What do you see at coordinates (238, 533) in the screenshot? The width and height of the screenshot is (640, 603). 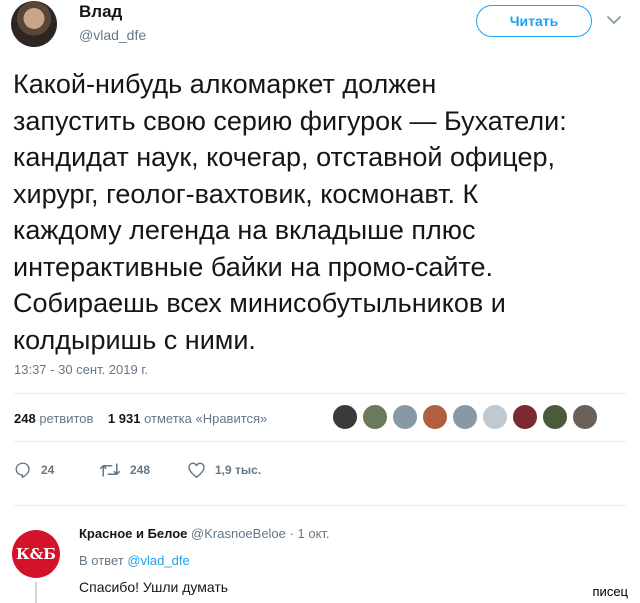 I see `reply-author-handle: @KrasnoeBeloe` at bounding box center [238, 533].